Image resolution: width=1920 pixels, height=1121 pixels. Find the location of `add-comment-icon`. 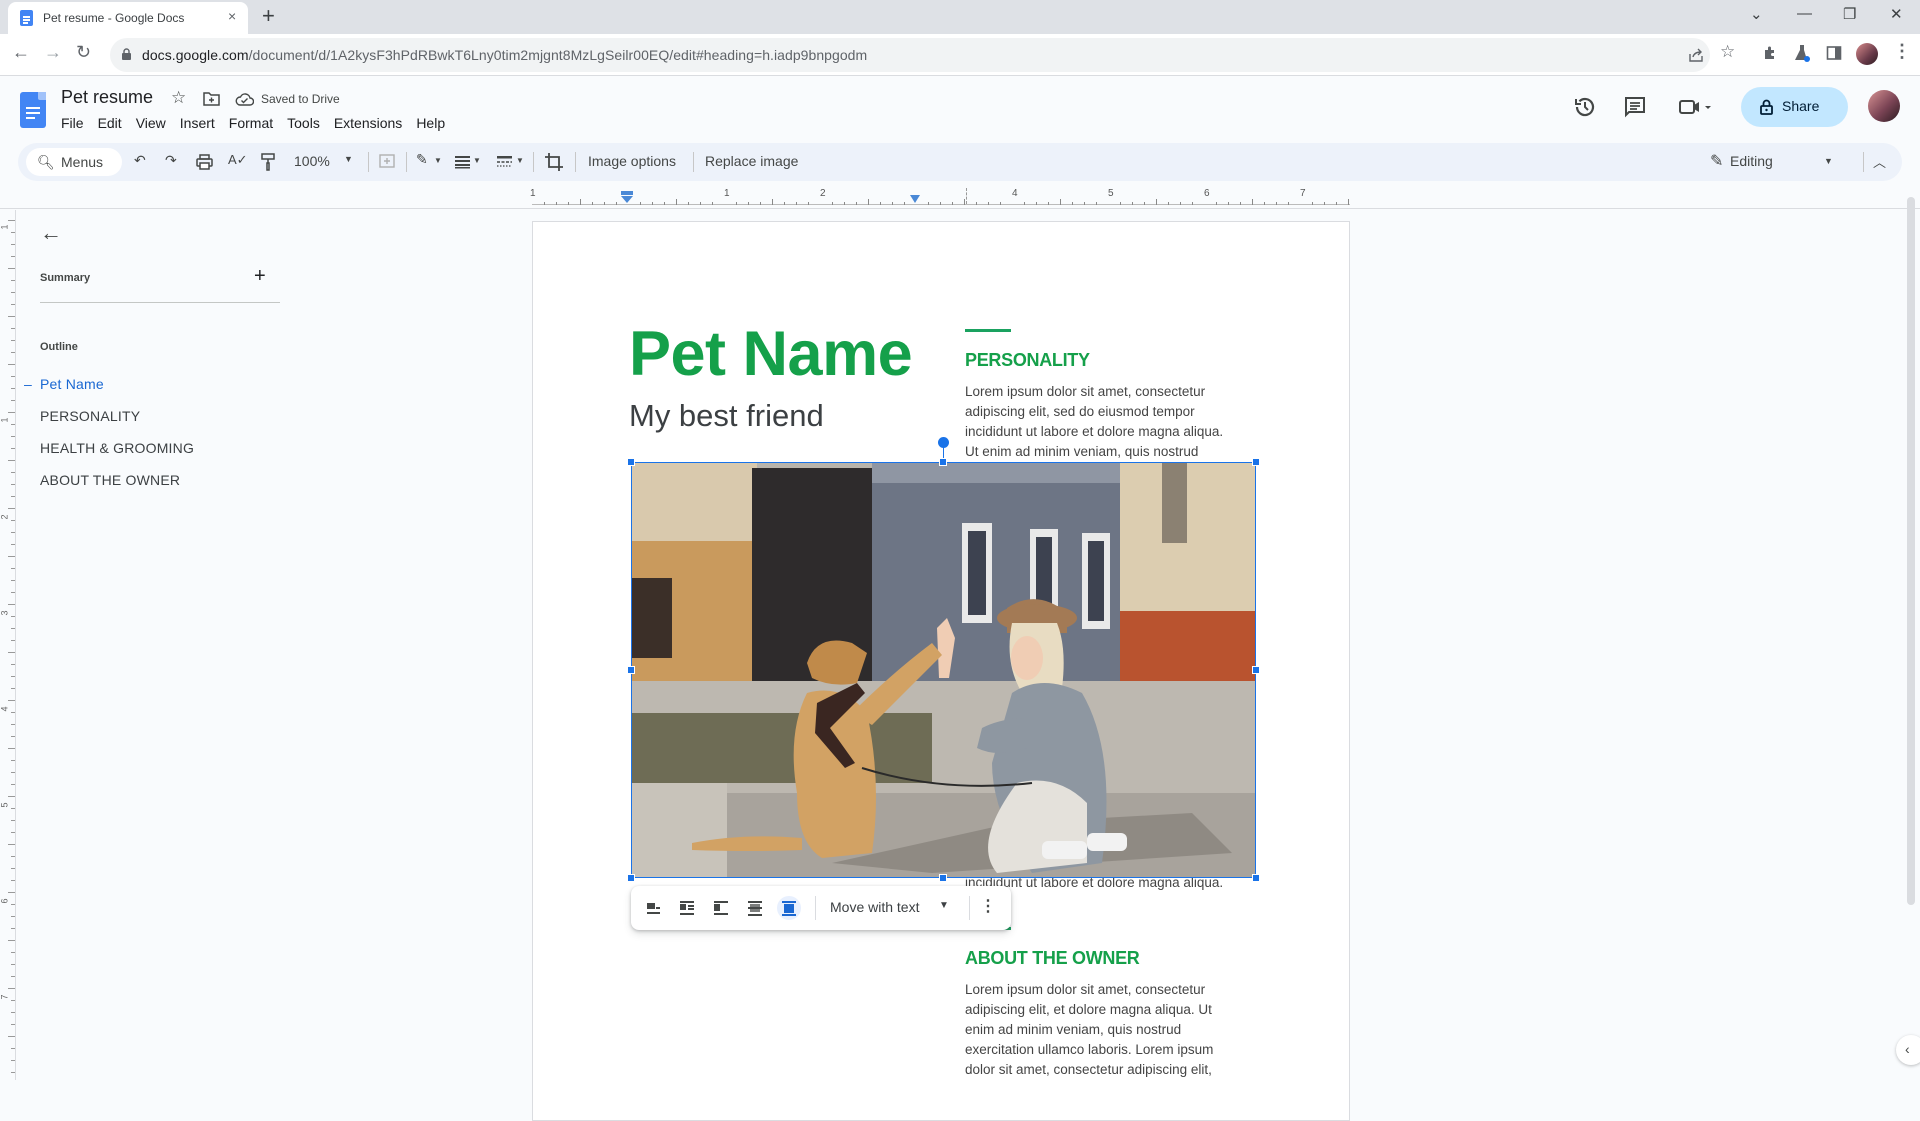

add-comment-icon is located at coordinates (387, 162).